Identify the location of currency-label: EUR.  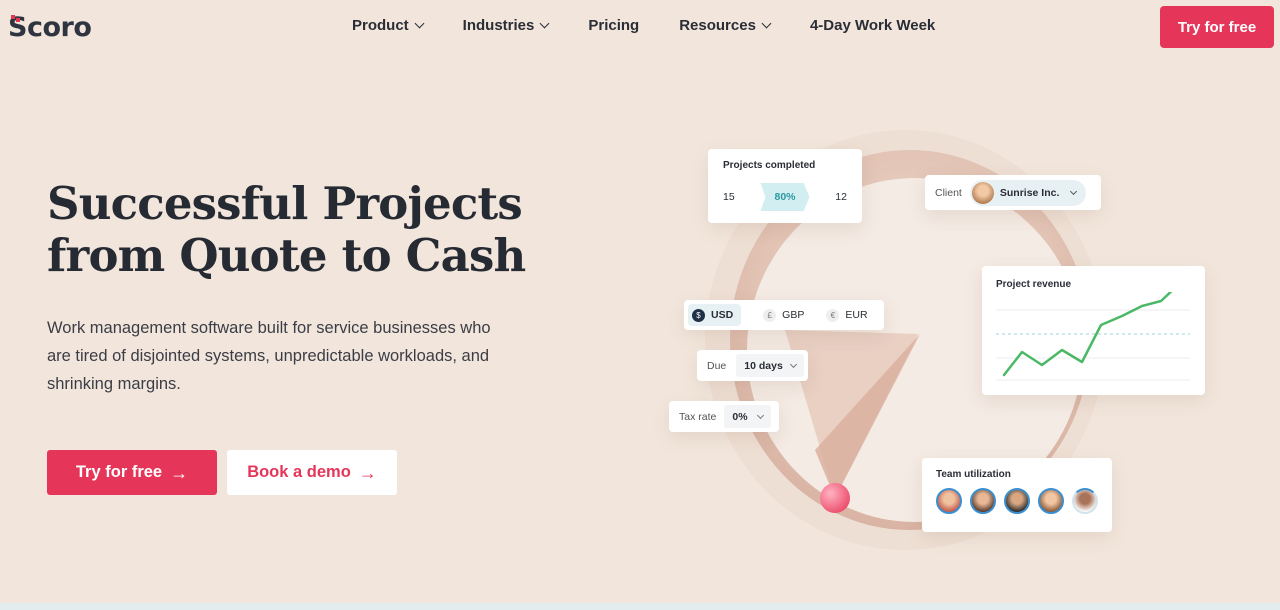
(856, 315).